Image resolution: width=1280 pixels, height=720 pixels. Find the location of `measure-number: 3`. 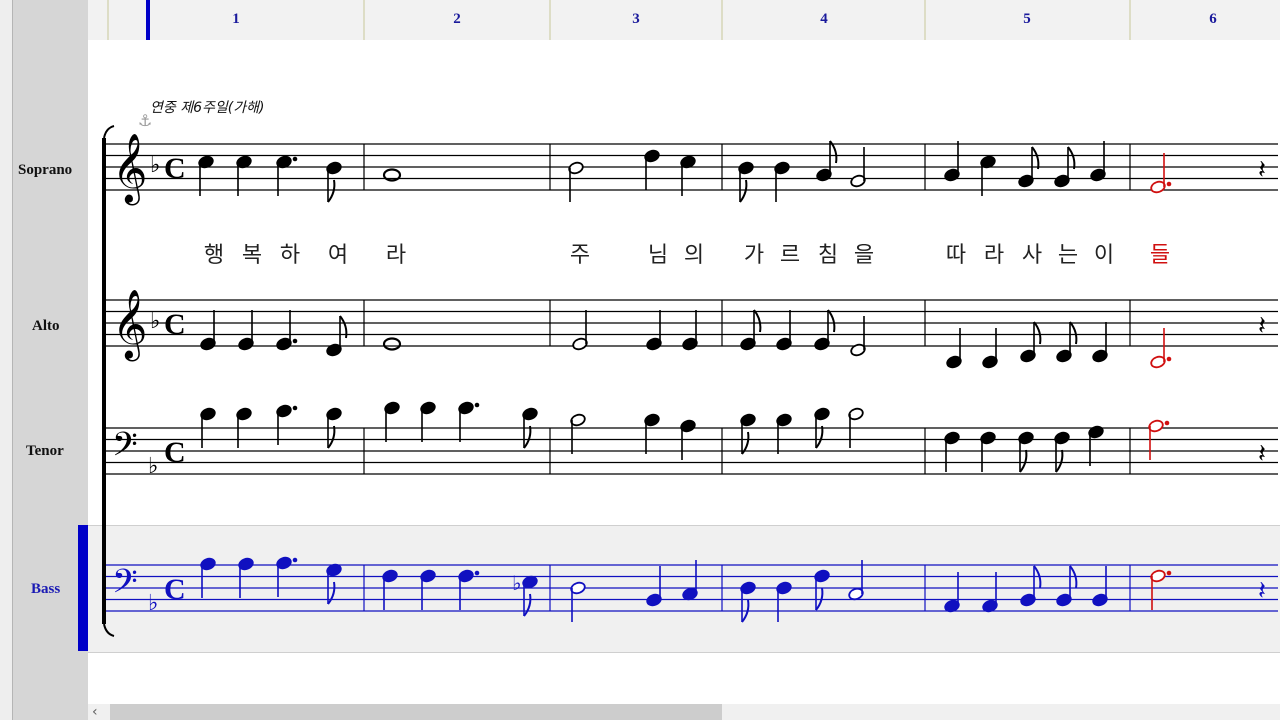

measure-number: 3 is located at coordinates (636, 19).